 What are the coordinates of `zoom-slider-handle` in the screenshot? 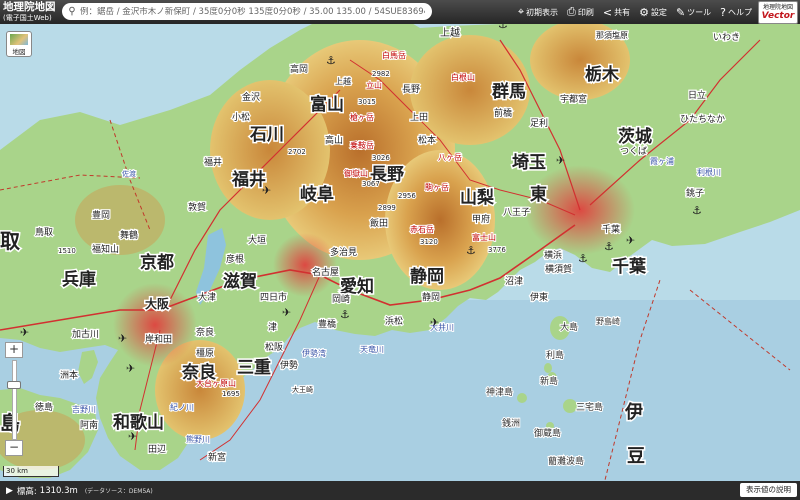 It's located at (14, 384).